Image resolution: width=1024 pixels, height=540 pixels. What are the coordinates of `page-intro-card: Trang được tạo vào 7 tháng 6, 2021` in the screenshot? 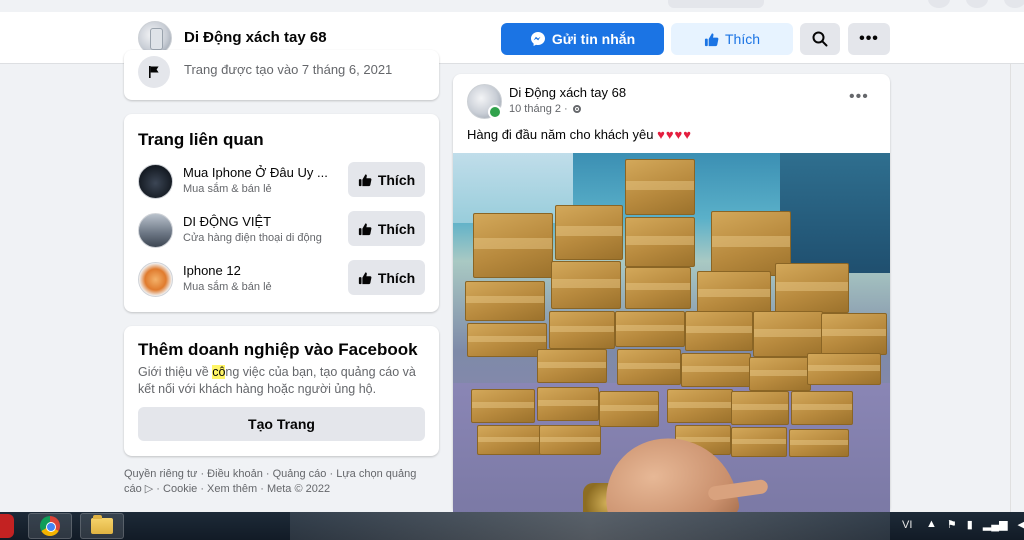 It's located at (281, 75).